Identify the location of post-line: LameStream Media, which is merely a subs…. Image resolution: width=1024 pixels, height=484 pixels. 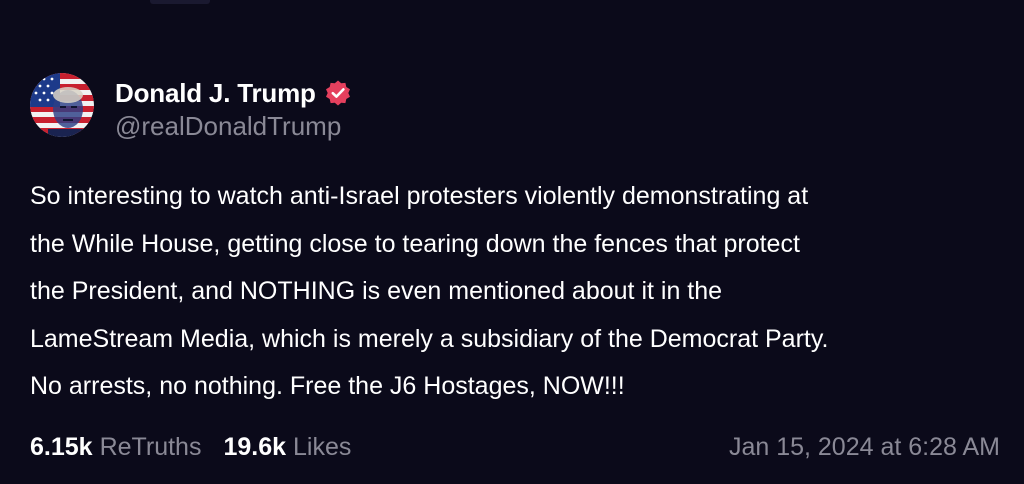
(429, 338).